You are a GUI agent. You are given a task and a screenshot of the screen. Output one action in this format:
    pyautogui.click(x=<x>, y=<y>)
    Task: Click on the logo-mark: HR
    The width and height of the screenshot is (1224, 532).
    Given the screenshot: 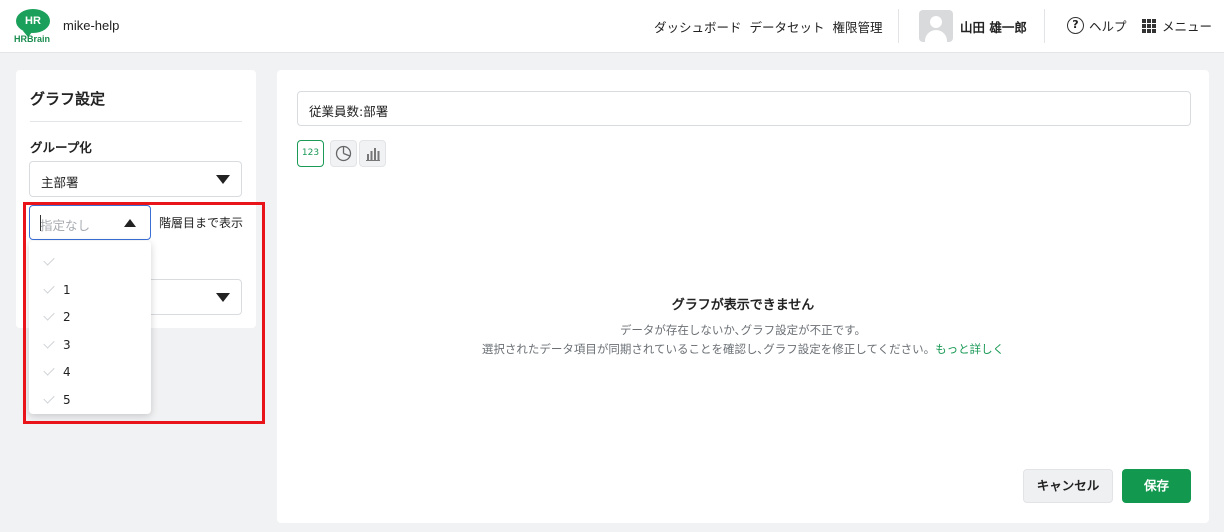 What is the action you would take?
    pyautogui.click(x=33, y=23)
    